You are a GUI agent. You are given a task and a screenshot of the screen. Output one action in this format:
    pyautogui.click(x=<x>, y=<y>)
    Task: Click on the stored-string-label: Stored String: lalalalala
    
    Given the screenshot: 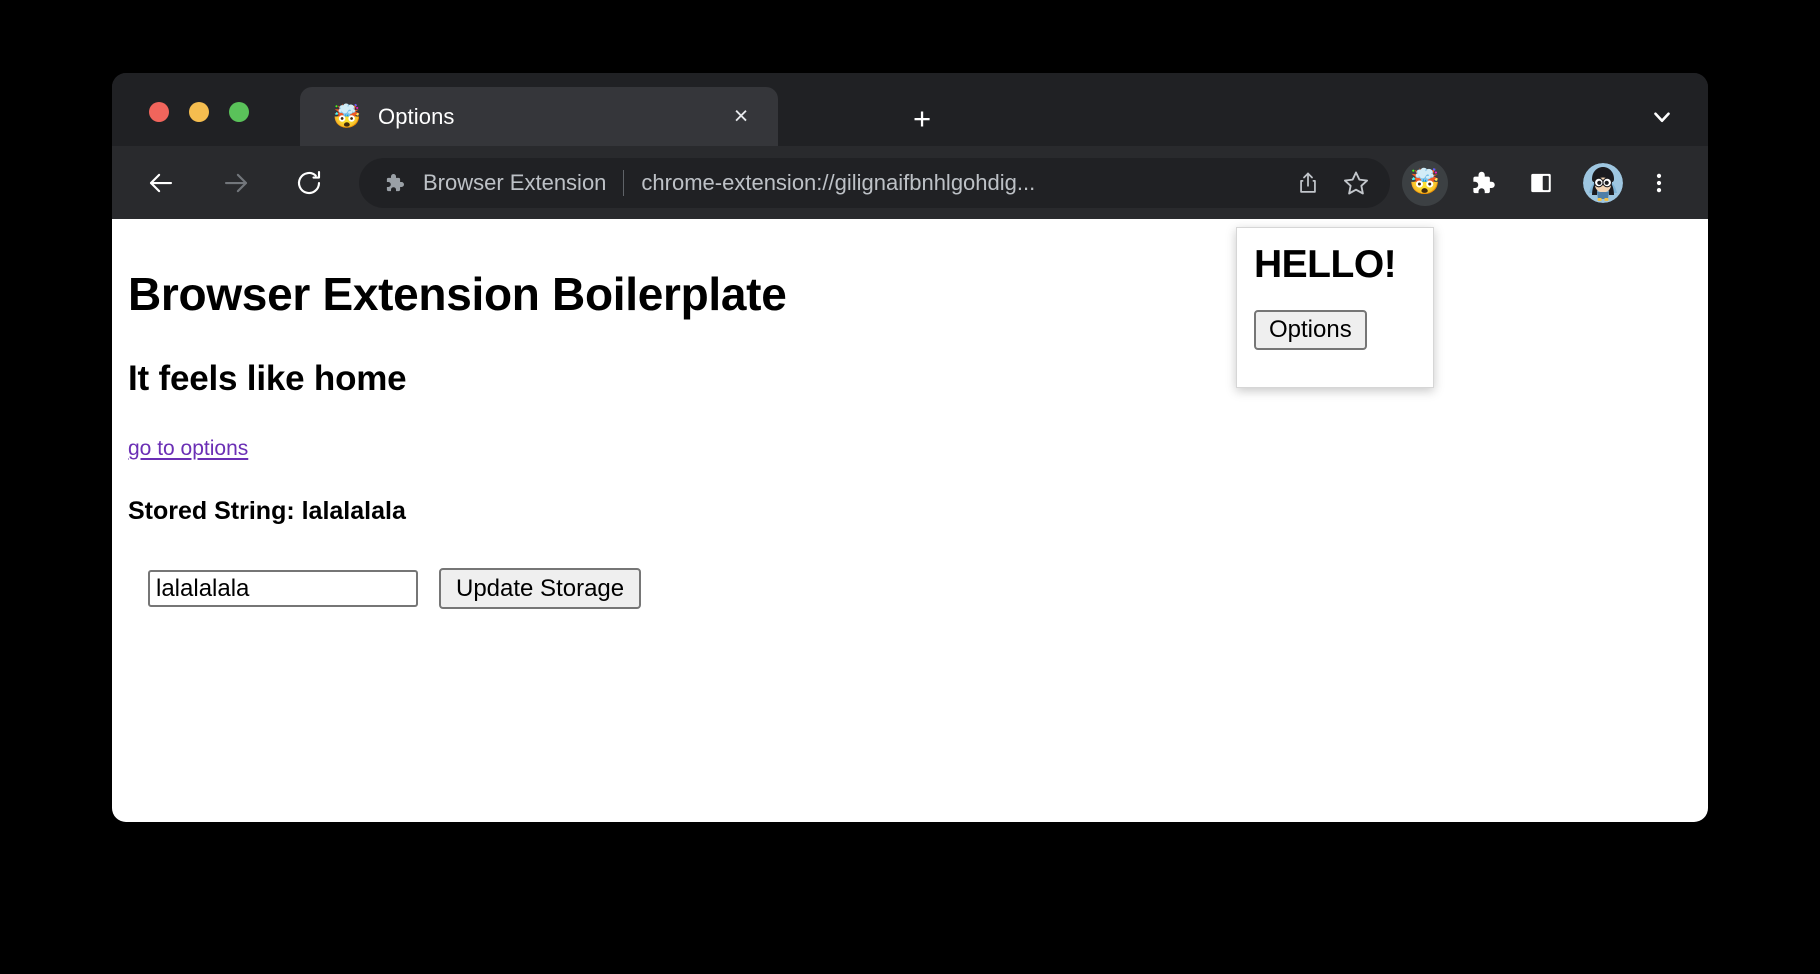 What is the action you would take?
    pyautogui.click(x=267, y=511)
    